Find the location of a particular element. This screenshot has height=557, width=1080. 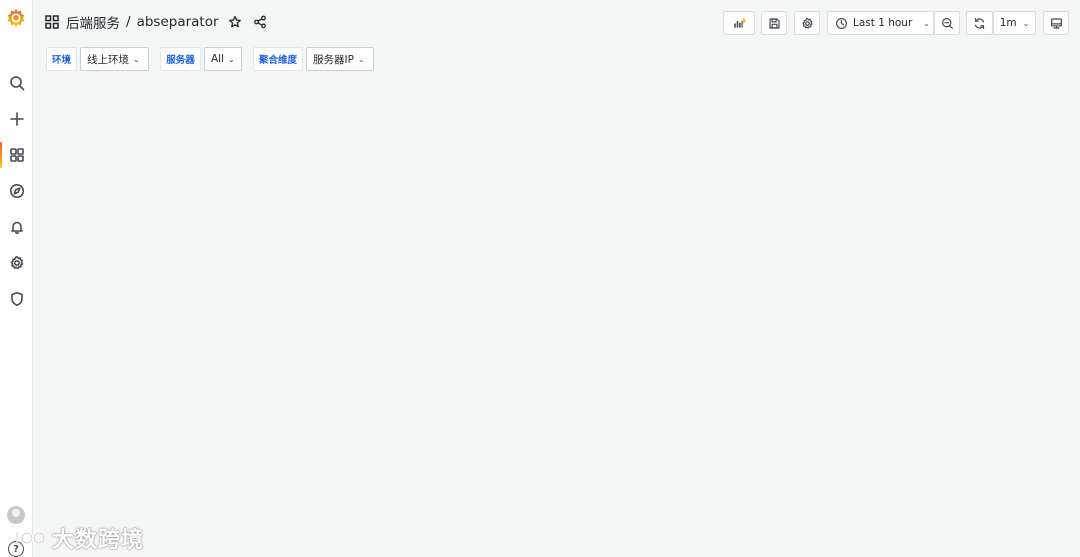

dashboard-grid-icon is located at coordinates (52, 22).